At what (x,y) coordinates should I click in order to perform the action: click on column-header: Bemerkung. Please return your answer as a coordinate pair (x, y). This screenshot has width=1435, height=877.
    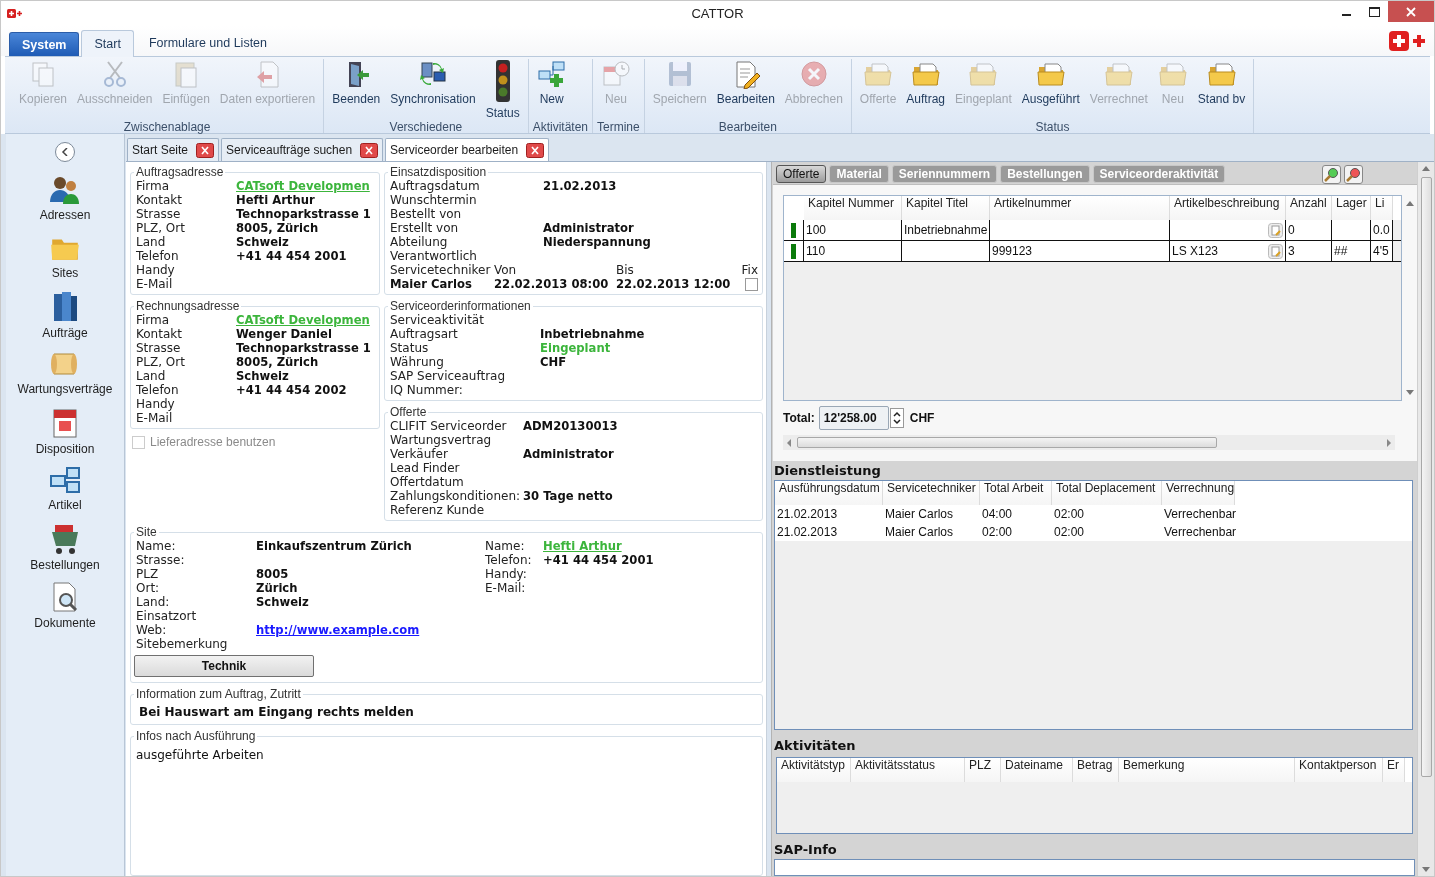
    Looking at the image, I should click on (1207, 770).